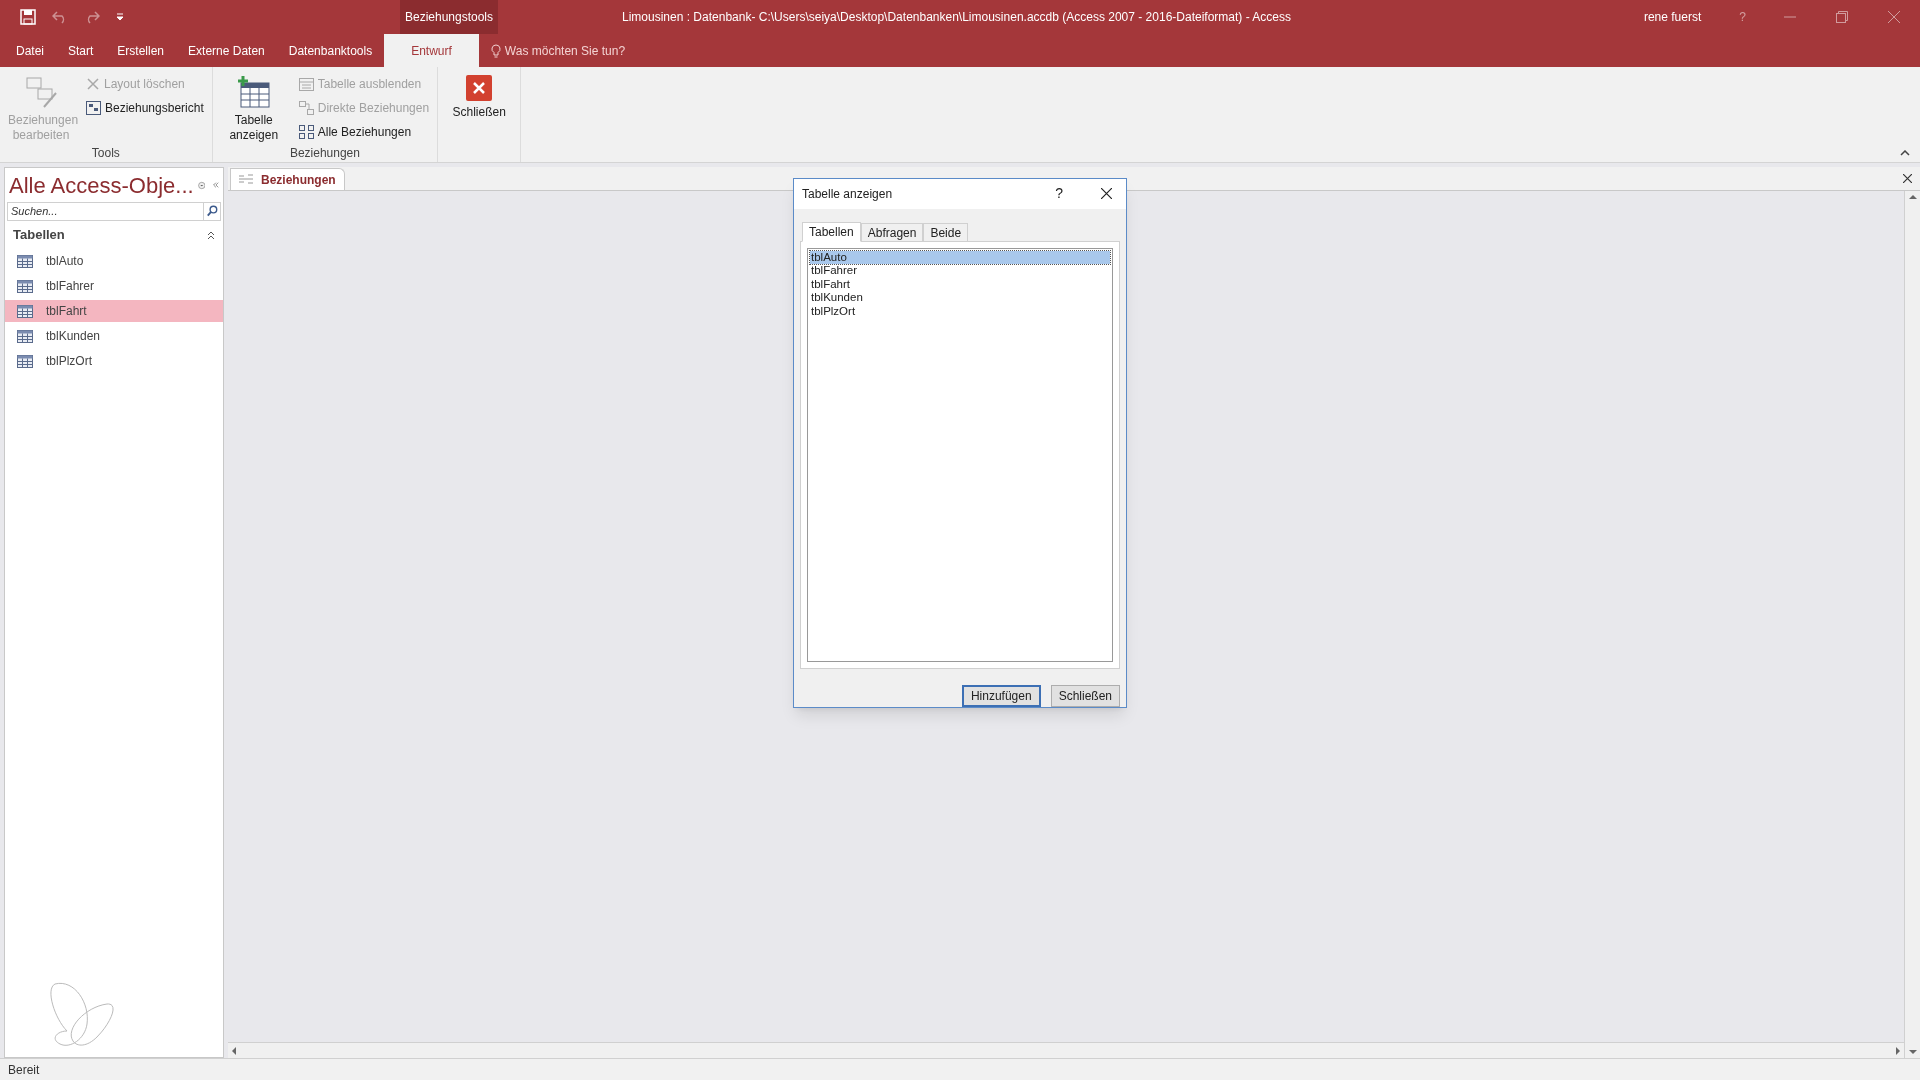 The height and width of the screenshot is (1080, 1920). What do you see at coordinates (253, 92) in the screenshot?
I see `add-table-icon` at bounding box center [253, 92].